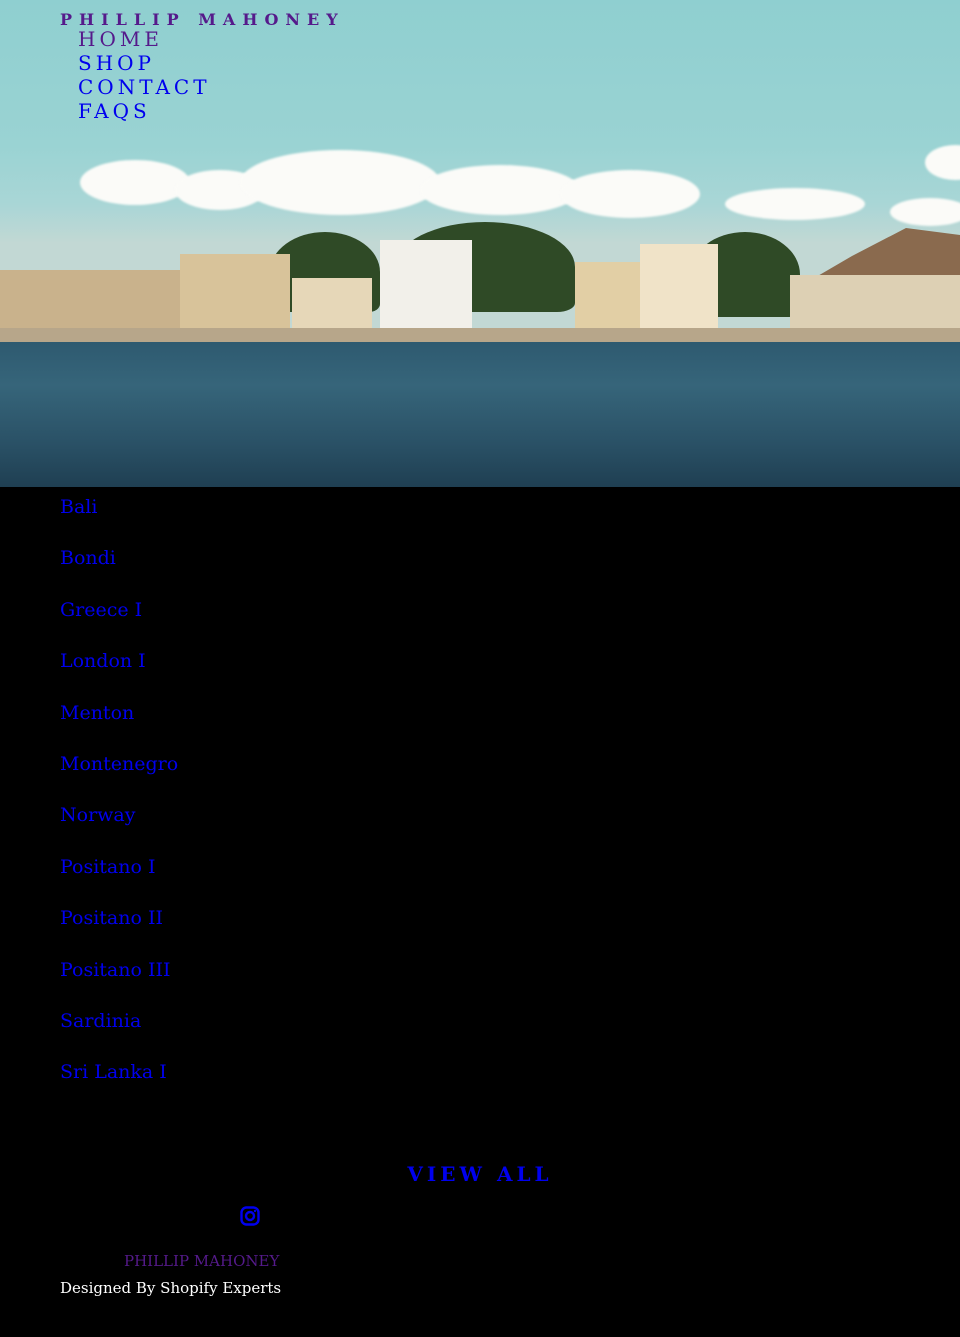  I want to click on collection-link: Bondi, so click(119, 570).